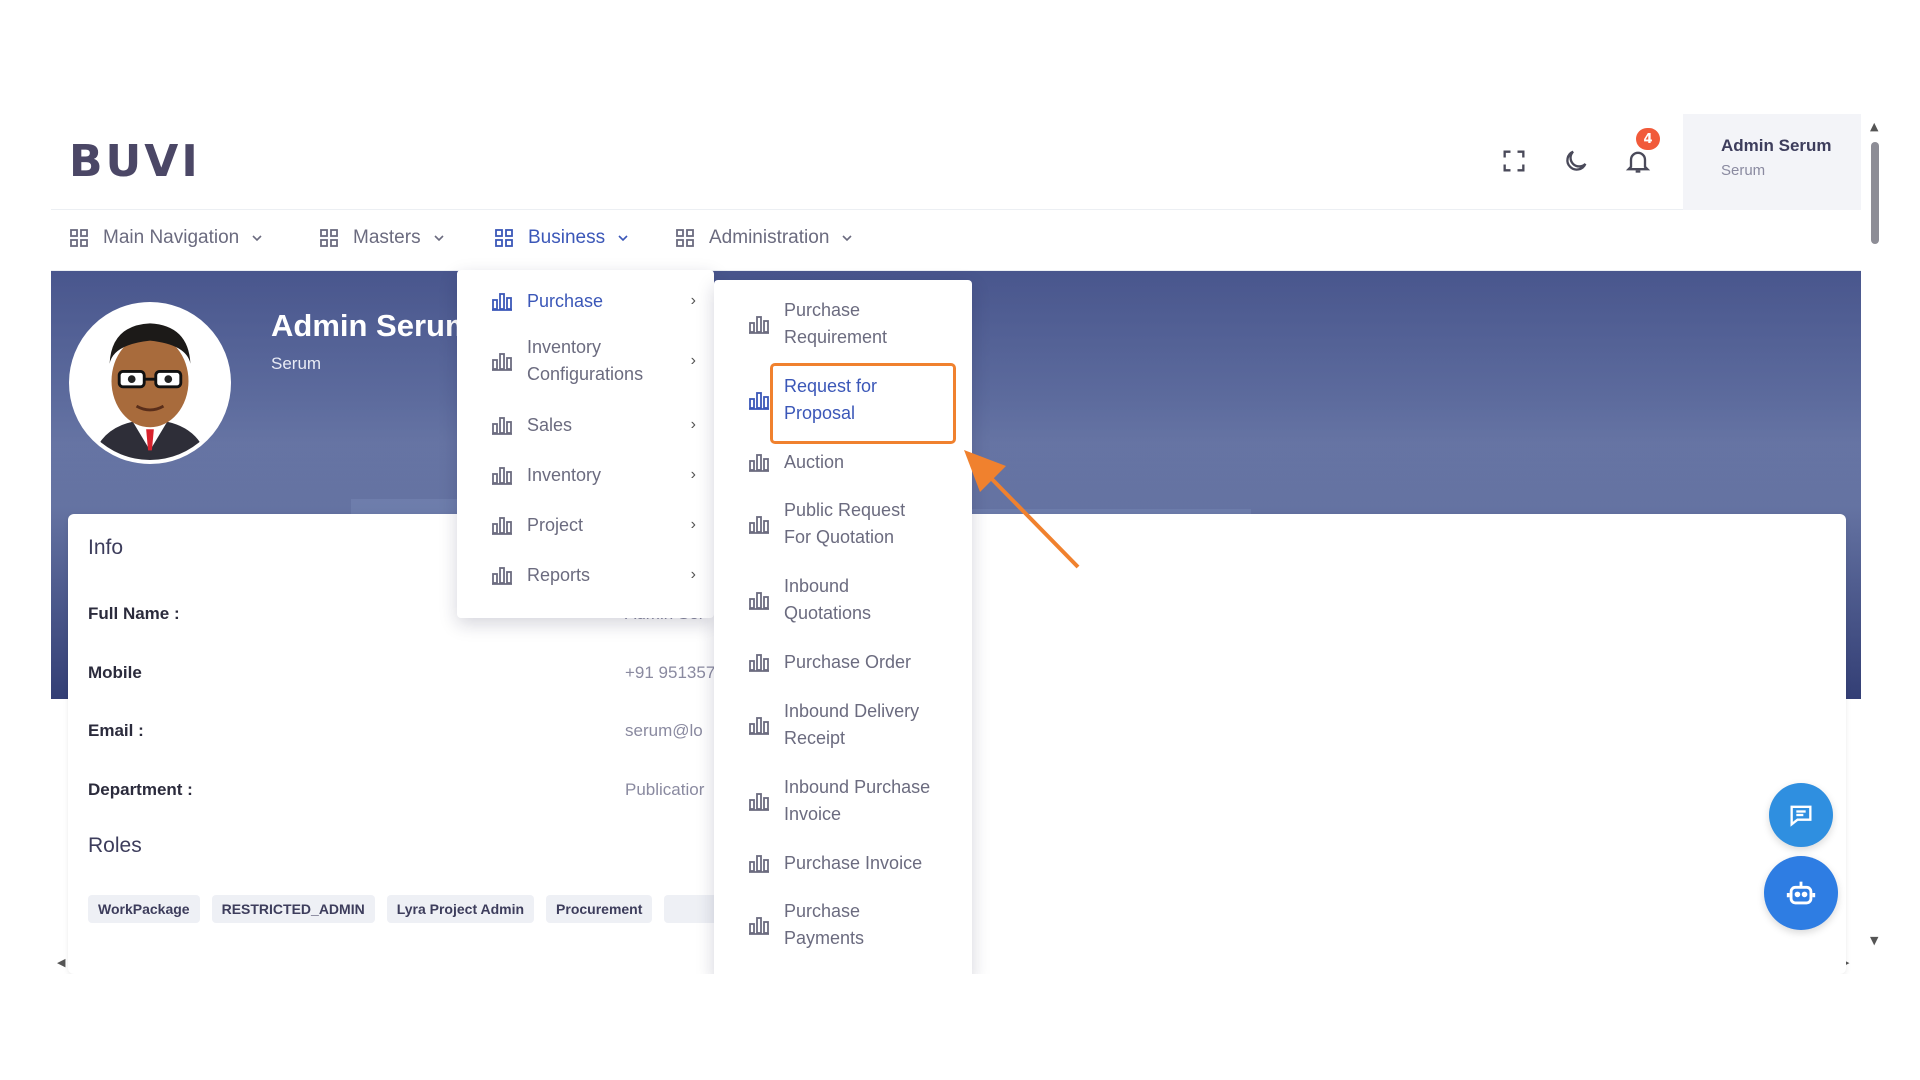  I want to click on scroll-left-icon: ◀, so click(61, 962).